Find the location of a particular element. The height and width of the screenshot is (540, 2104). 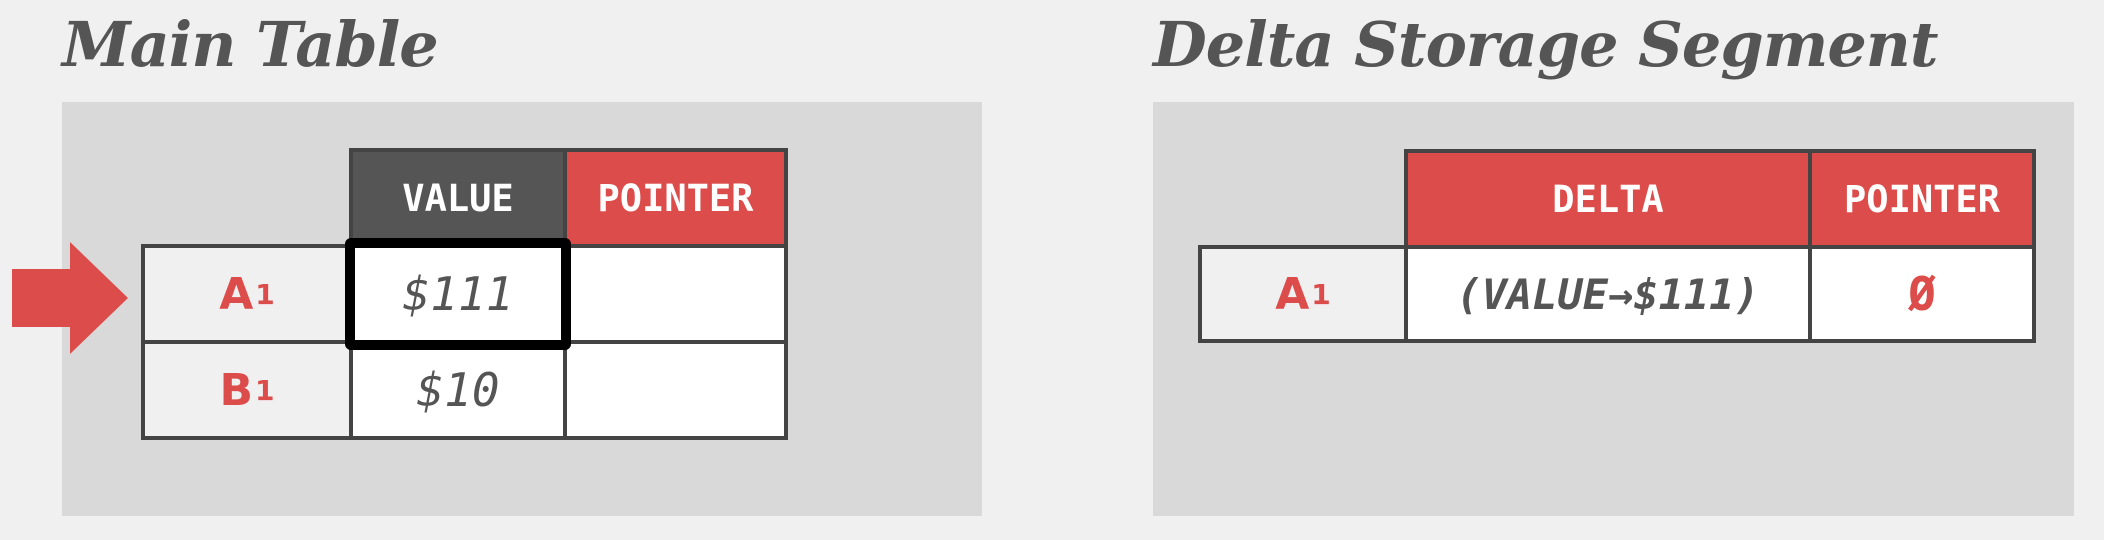

right-arrow-icon is located at coordinates (70, 298).